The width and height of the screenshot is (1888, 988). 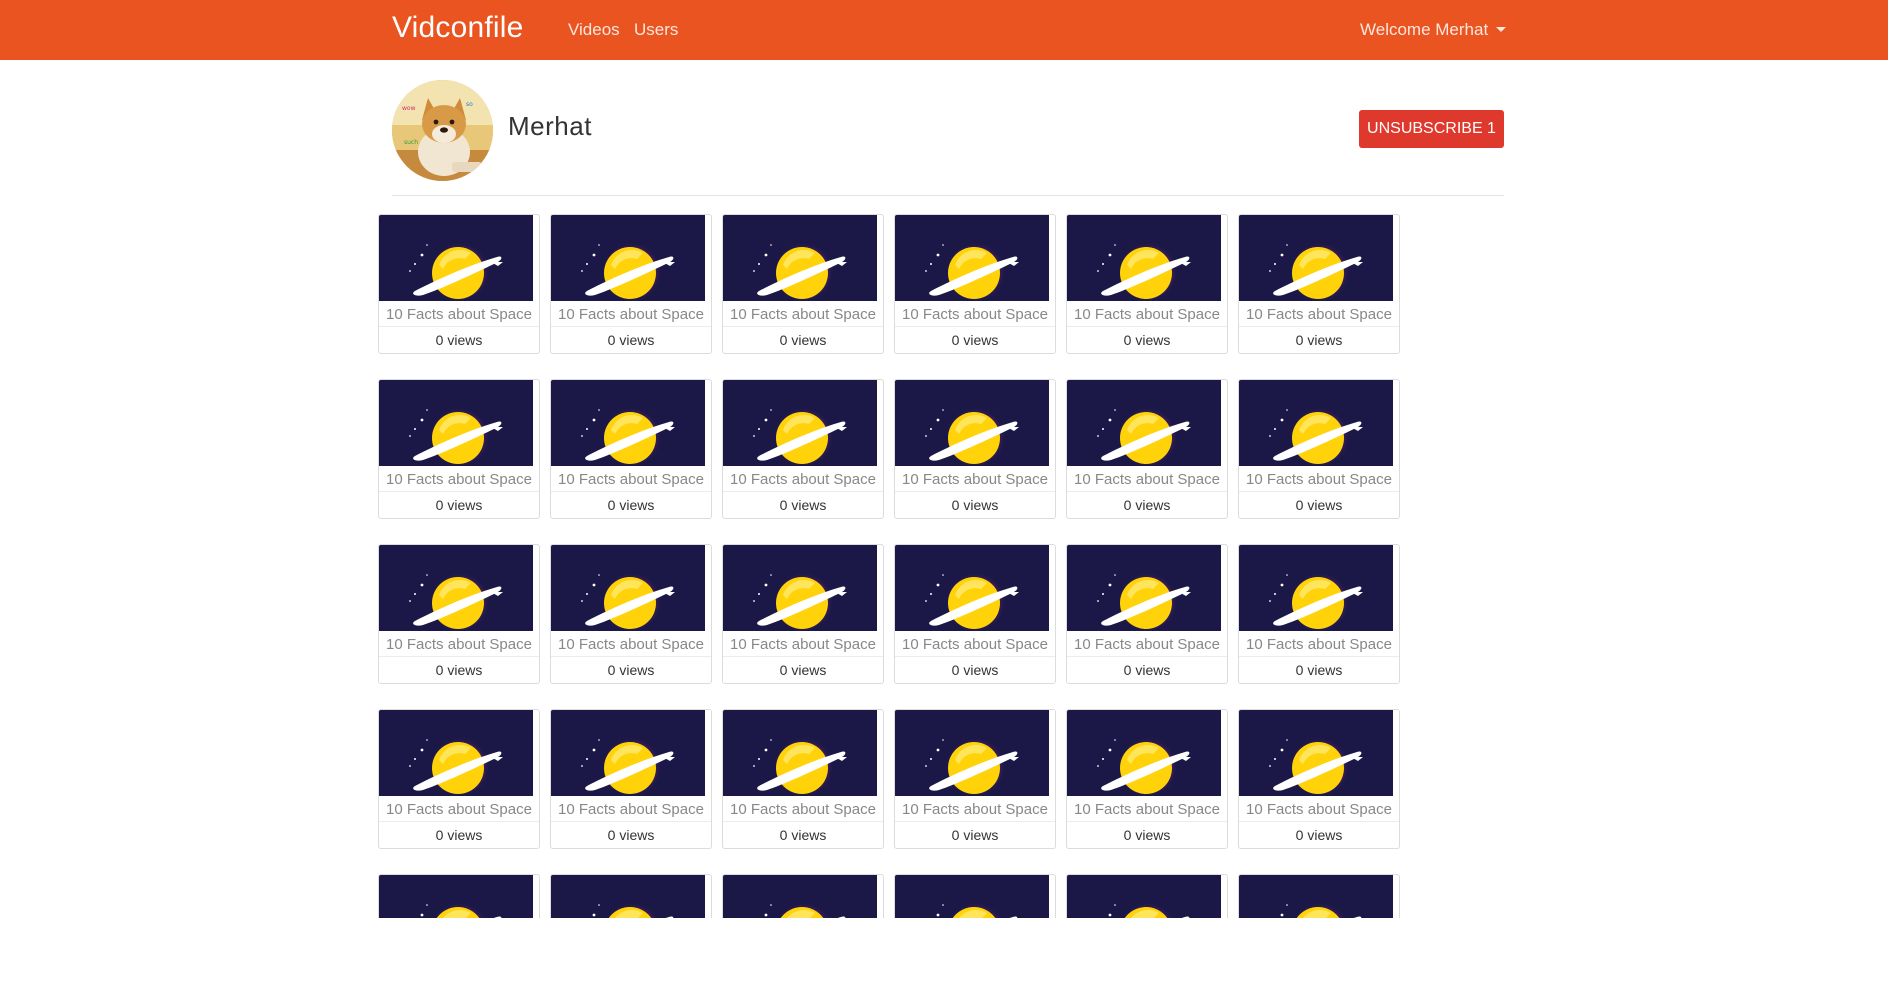 What do you see at coordinates (458, 28) in the screenshot?
I see `brand-logo: Vidconfile` at bounding box center [458, 28].